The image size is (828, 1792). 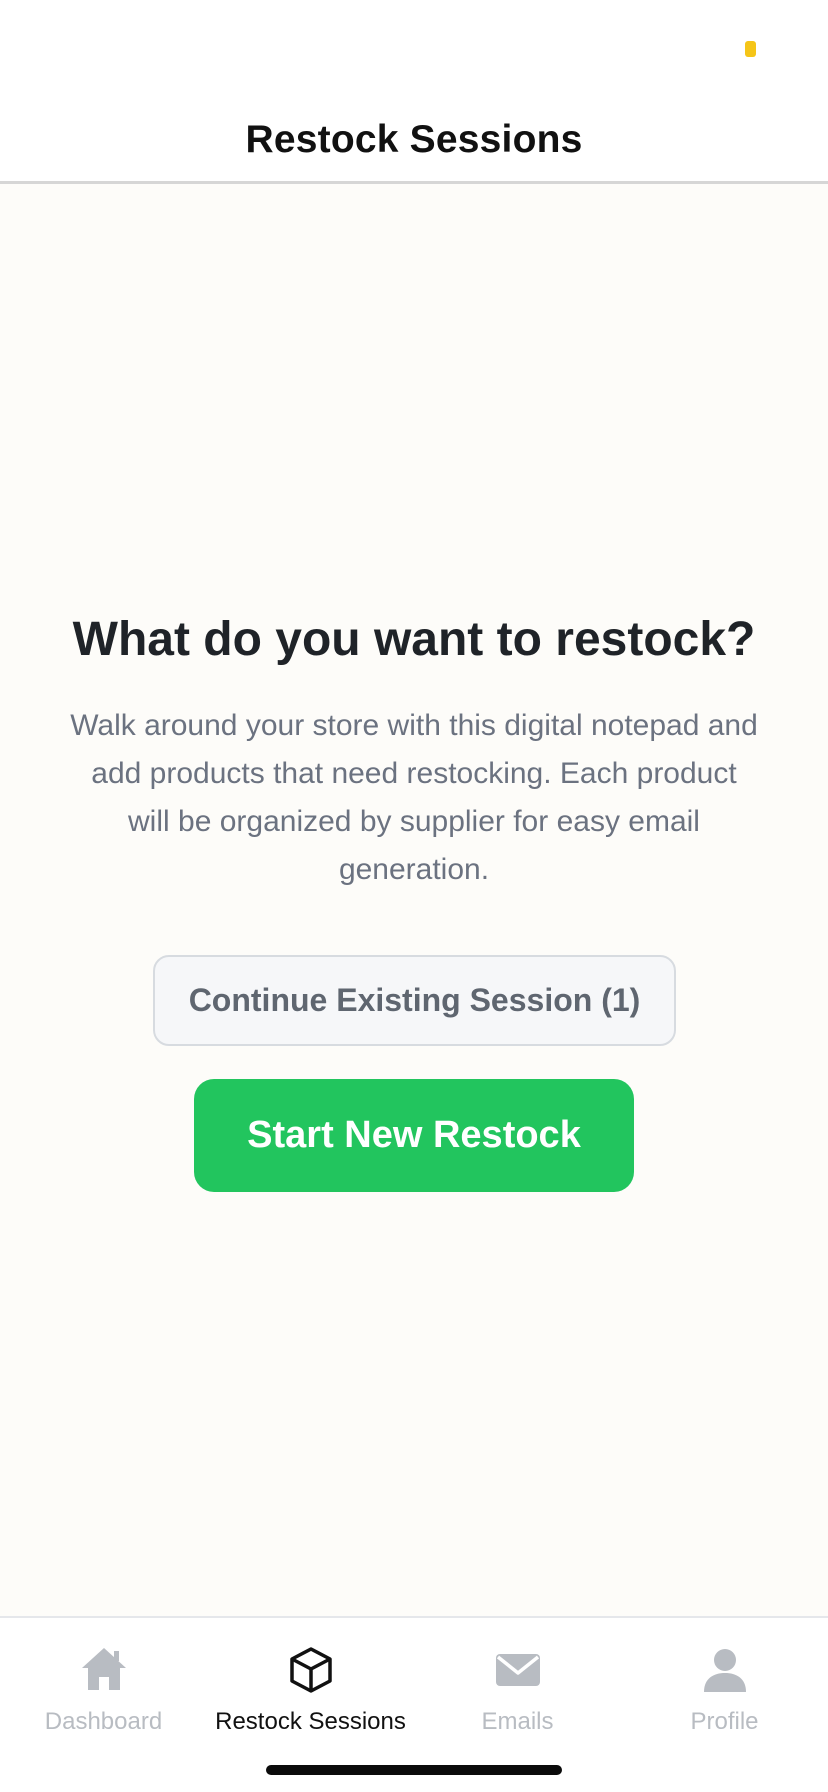 I want to click on tab-restock-sessions: Restock Sessions, so click(x=310, y=1699).